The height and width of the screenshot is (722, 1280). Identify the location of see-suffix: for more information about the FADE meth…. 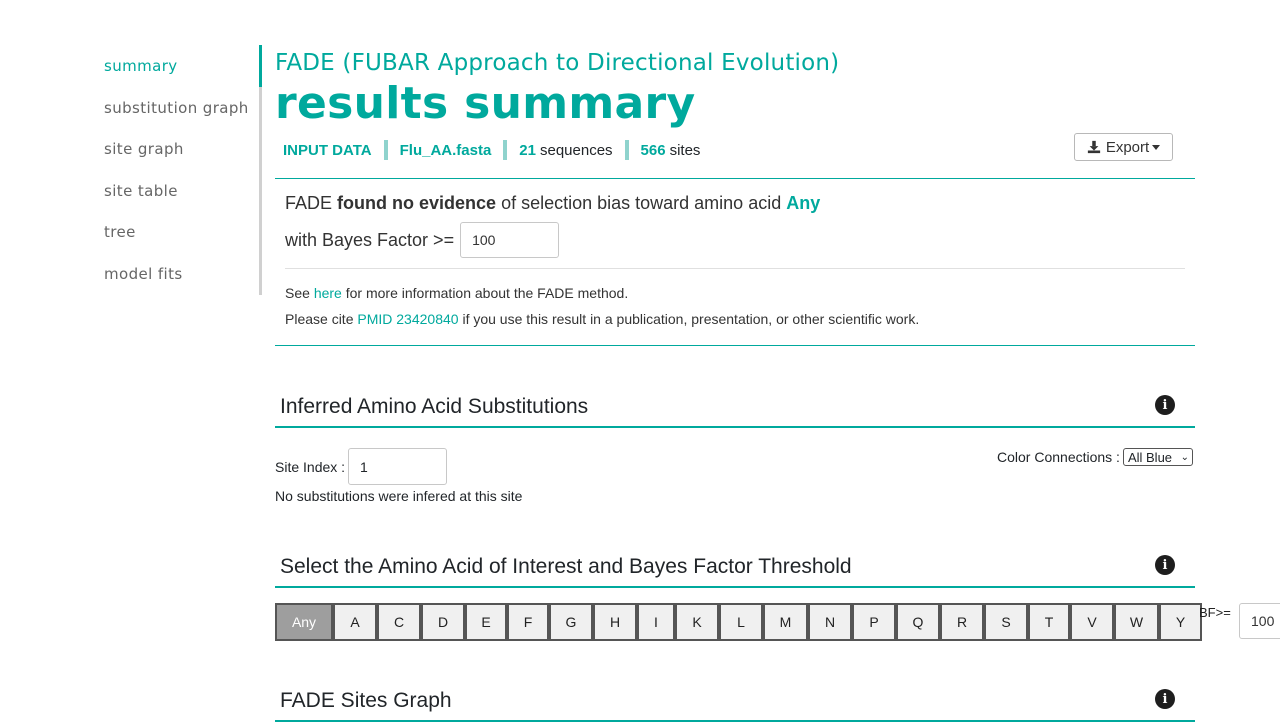
(487, 293).